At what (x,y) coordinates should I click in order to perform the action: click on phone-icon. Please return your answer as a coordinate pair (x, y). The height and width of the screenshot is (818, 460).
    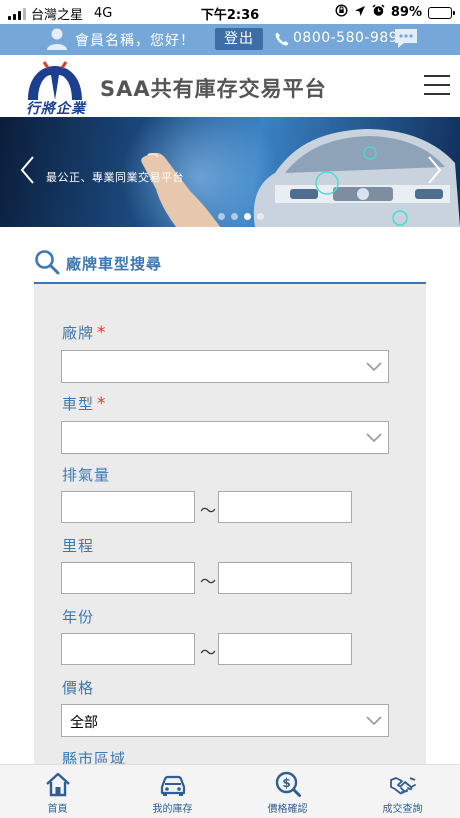
    Looking at the image, I should click on (282, 41).